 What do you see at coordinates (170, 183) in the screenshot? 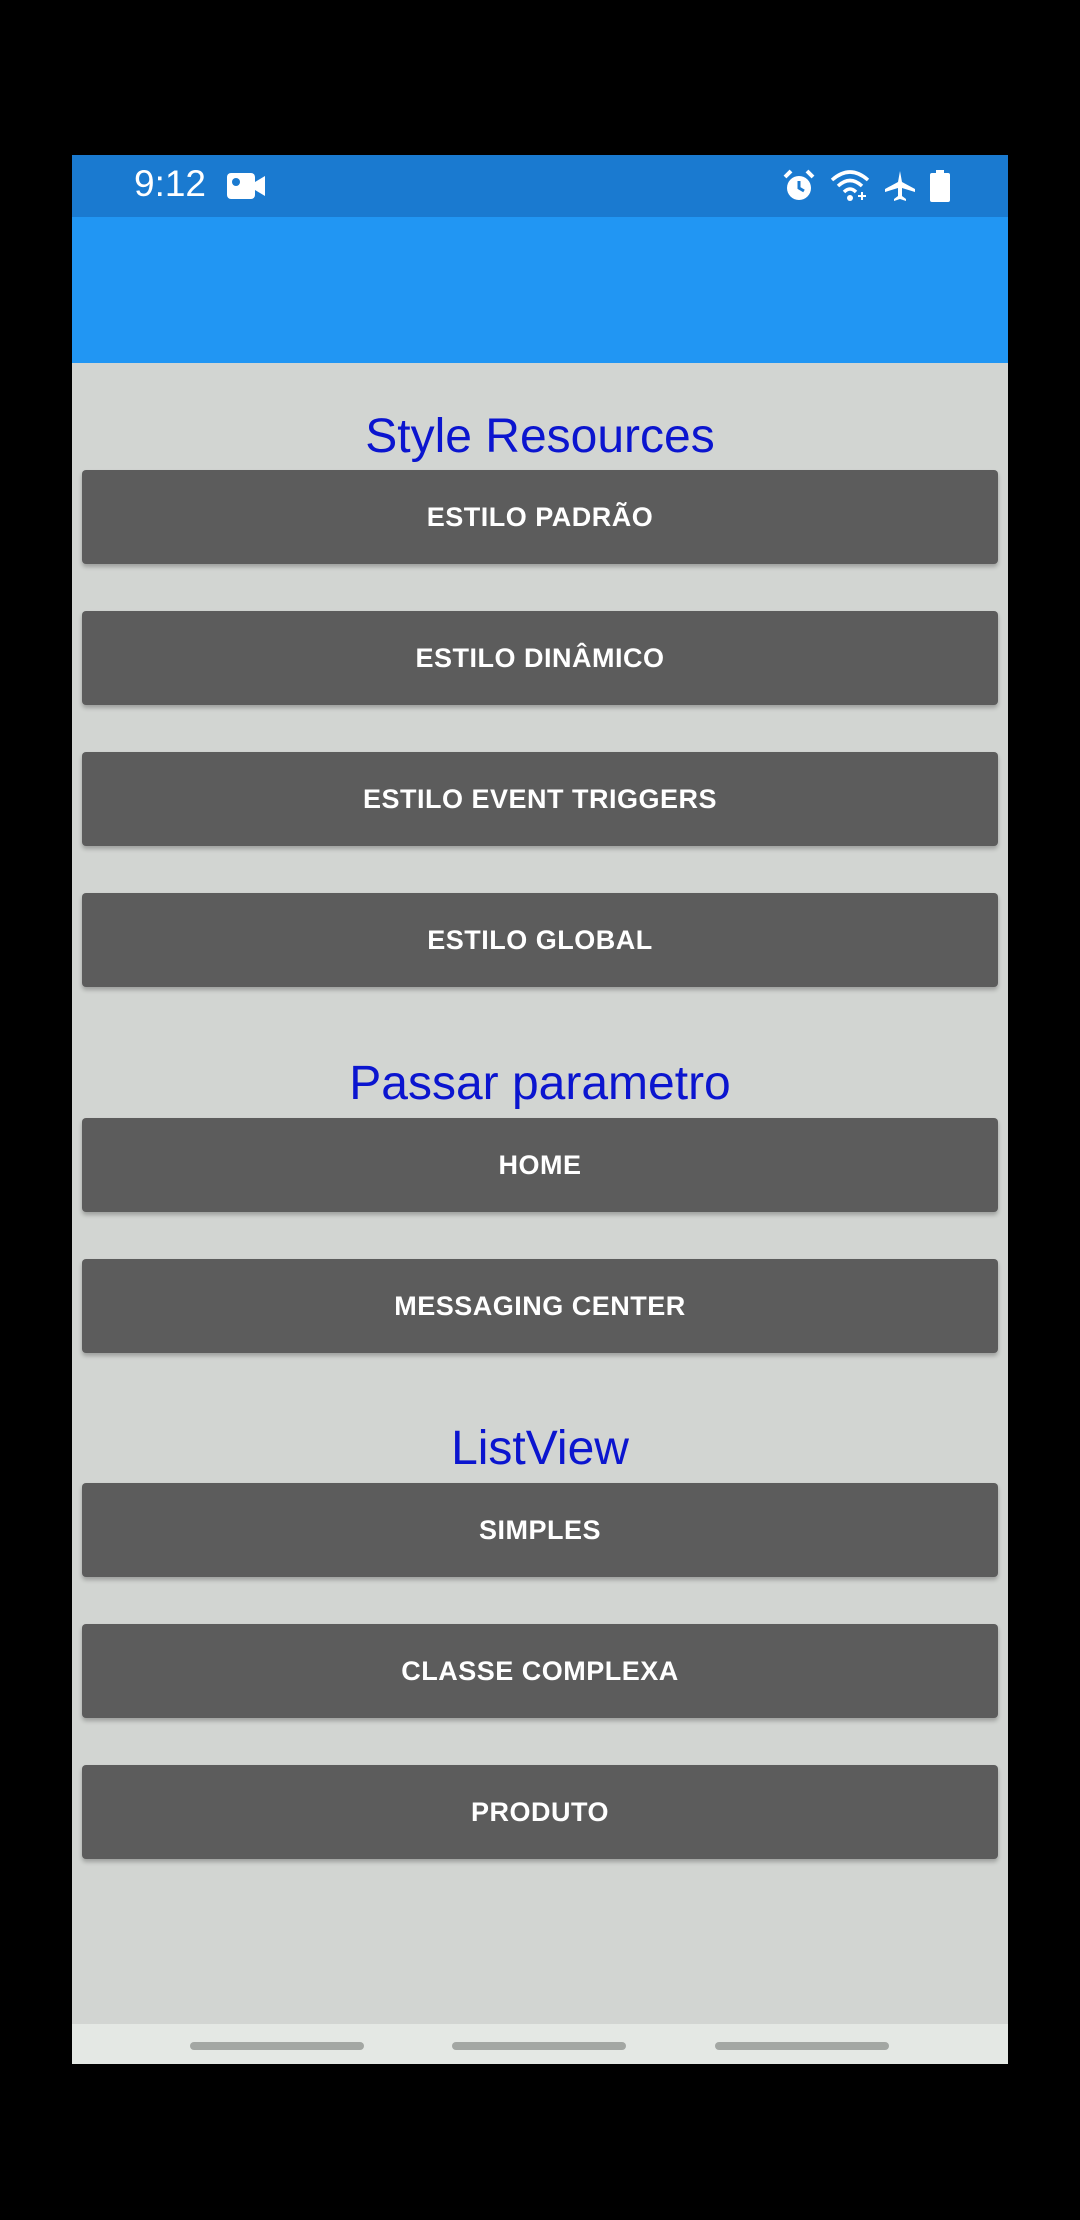
I see `status-time: 9:12` at bounding box center [170, 183].